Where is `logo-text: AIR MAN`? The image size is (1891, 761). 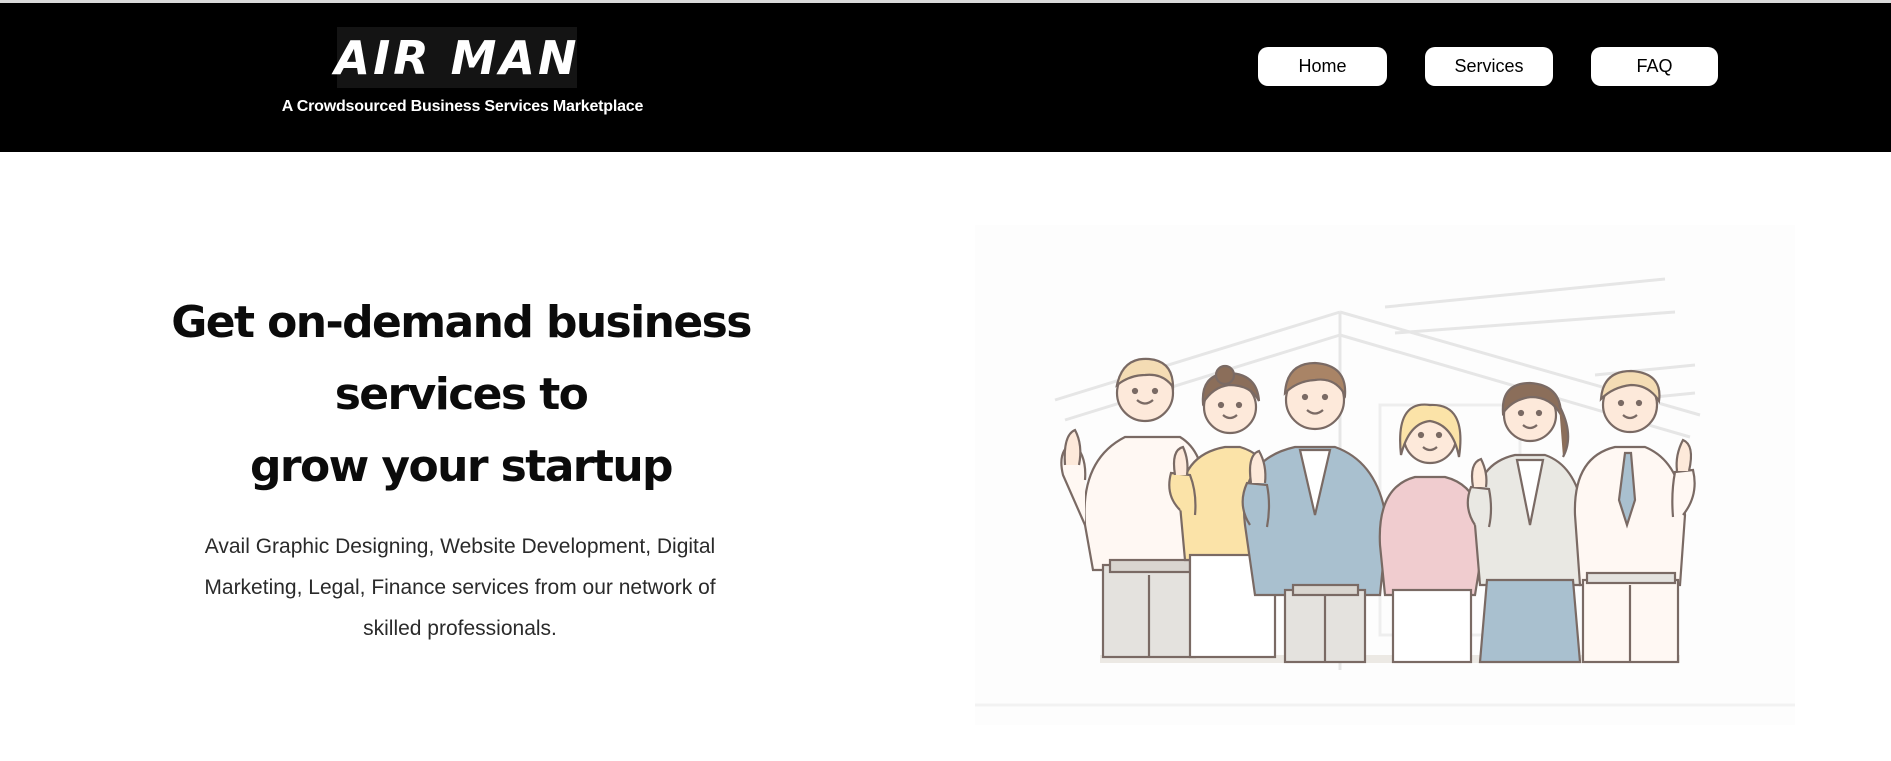 logo-text: AIR MAN is located at coordinates (457, 57).